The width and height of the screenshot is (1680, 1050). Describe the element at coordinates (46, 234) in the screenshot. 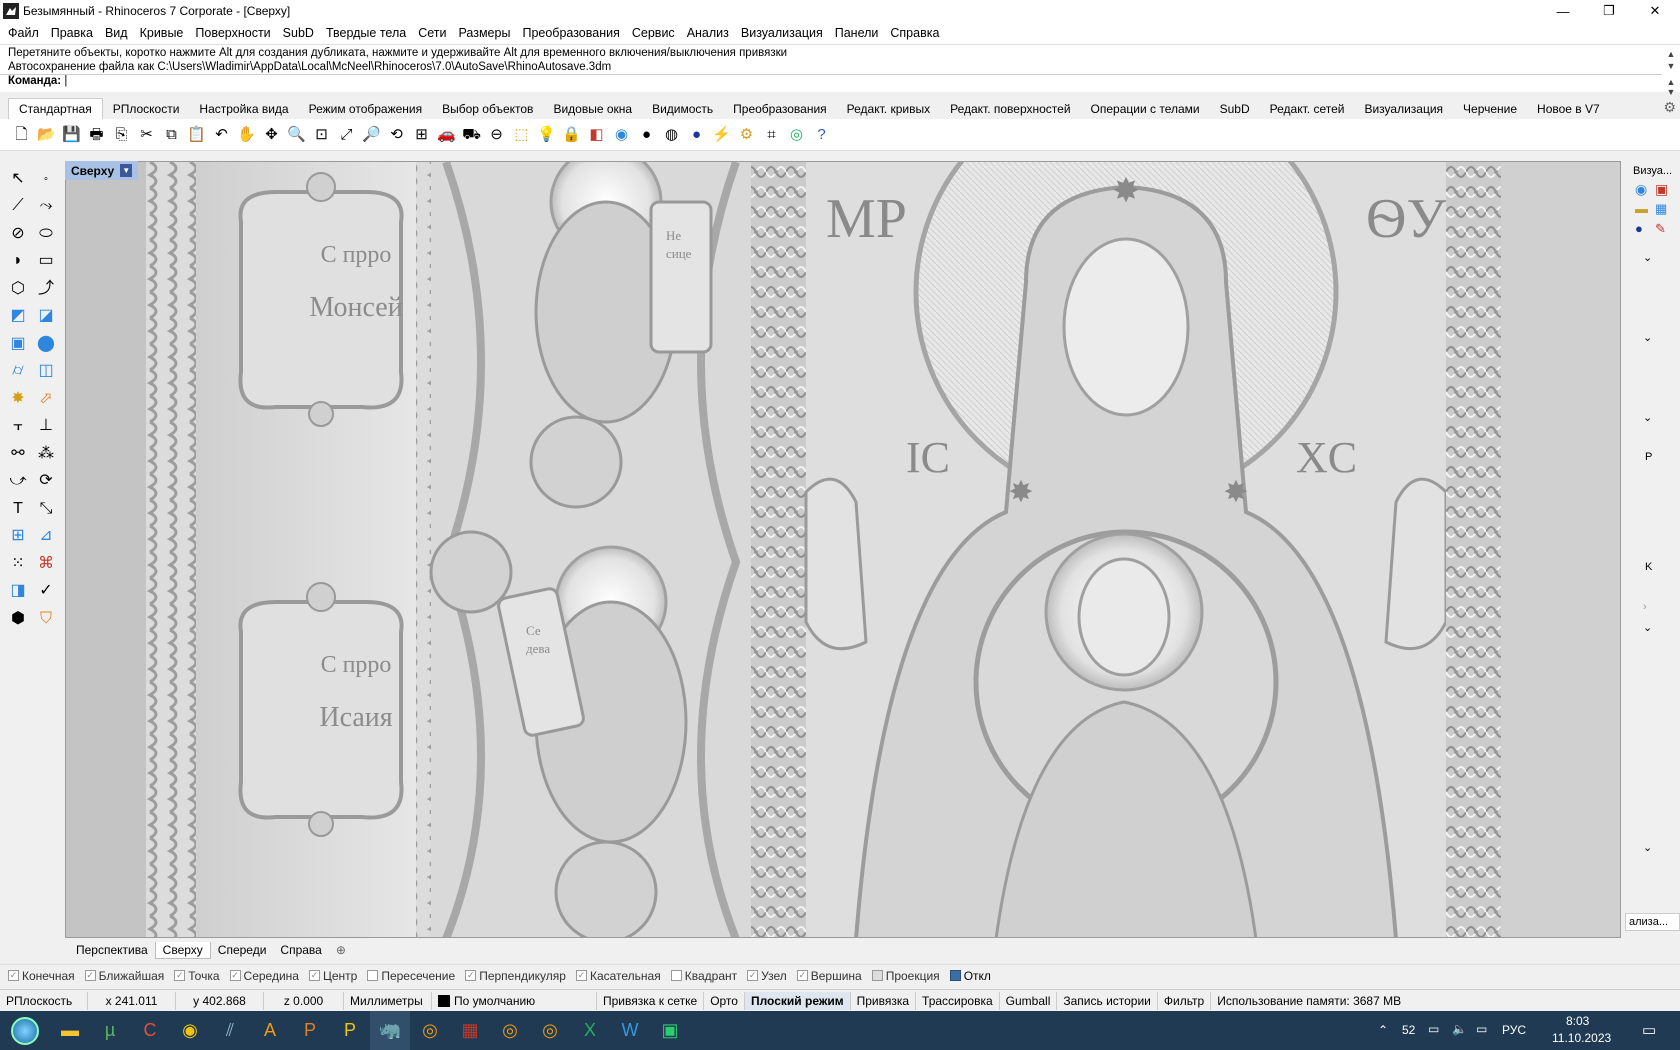

I see `ellipse-icon: ⬭` at that location.